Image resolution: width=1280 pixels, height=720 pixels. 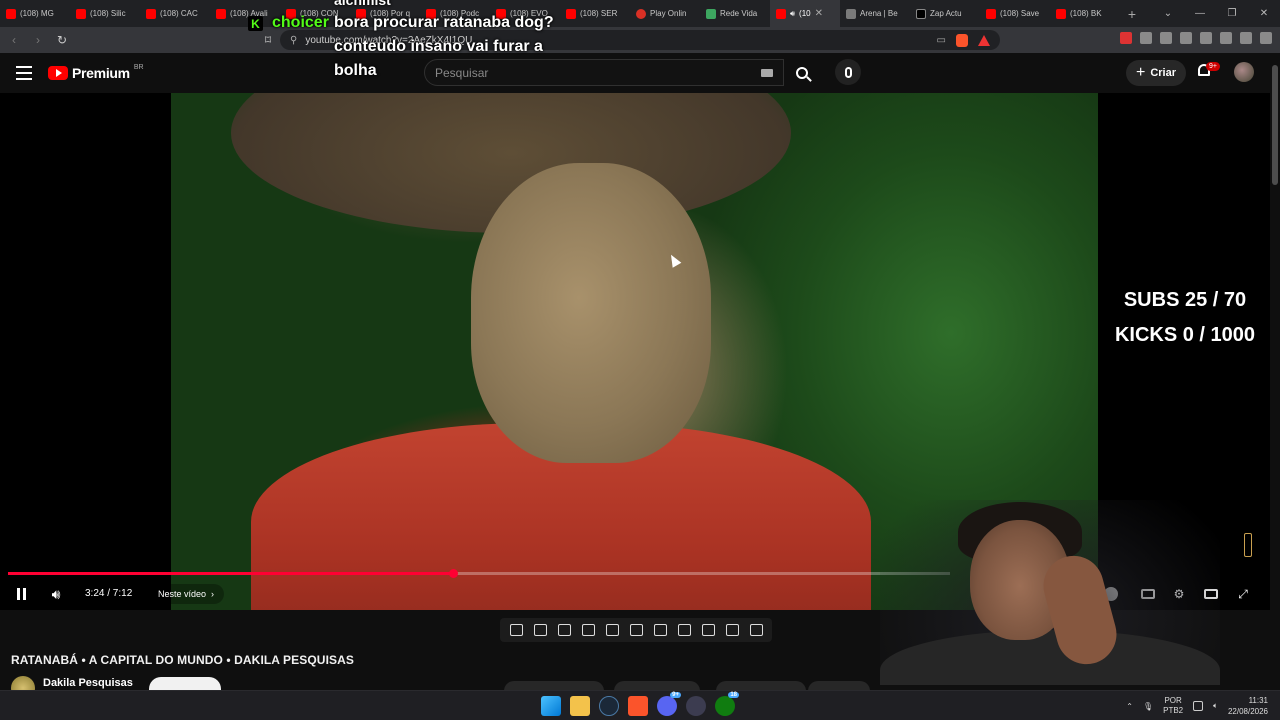 What do you see at coordinates (38, 40) in the screenshot?
I see `forward-icon: ›` at bounding box center [38, 40].